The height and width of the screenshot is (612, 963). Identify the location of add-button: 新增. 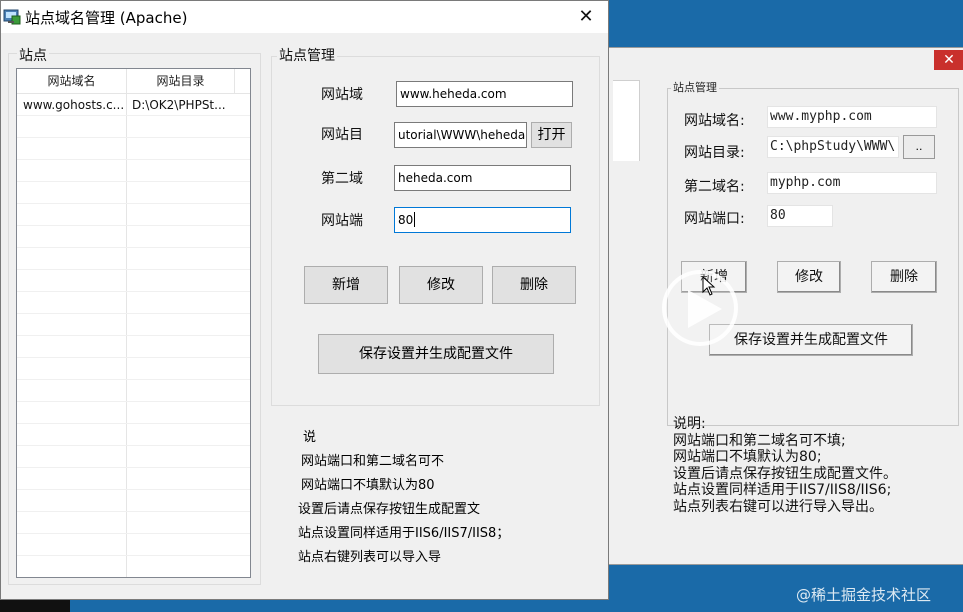
(346, 285).